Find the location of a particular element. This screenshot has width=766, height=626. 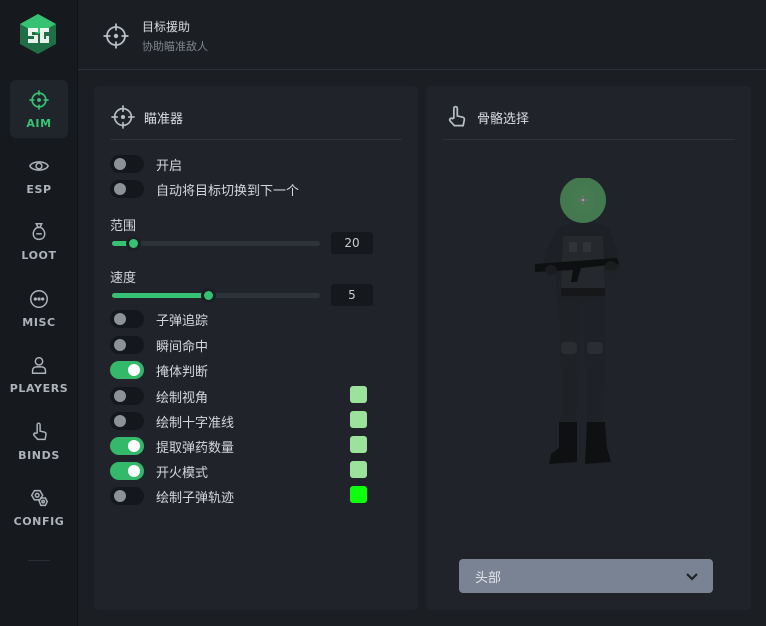

page-title: 目标援助 is located at coordinates (166, 27).